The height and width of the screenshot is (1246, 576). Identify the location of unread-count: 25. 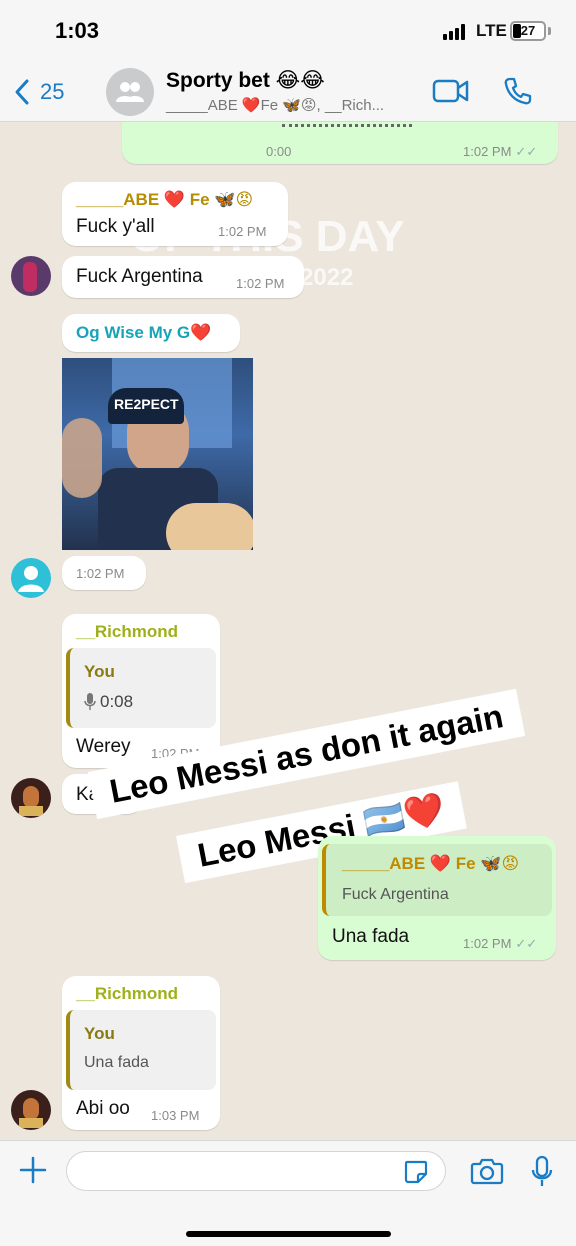
(52, 91).